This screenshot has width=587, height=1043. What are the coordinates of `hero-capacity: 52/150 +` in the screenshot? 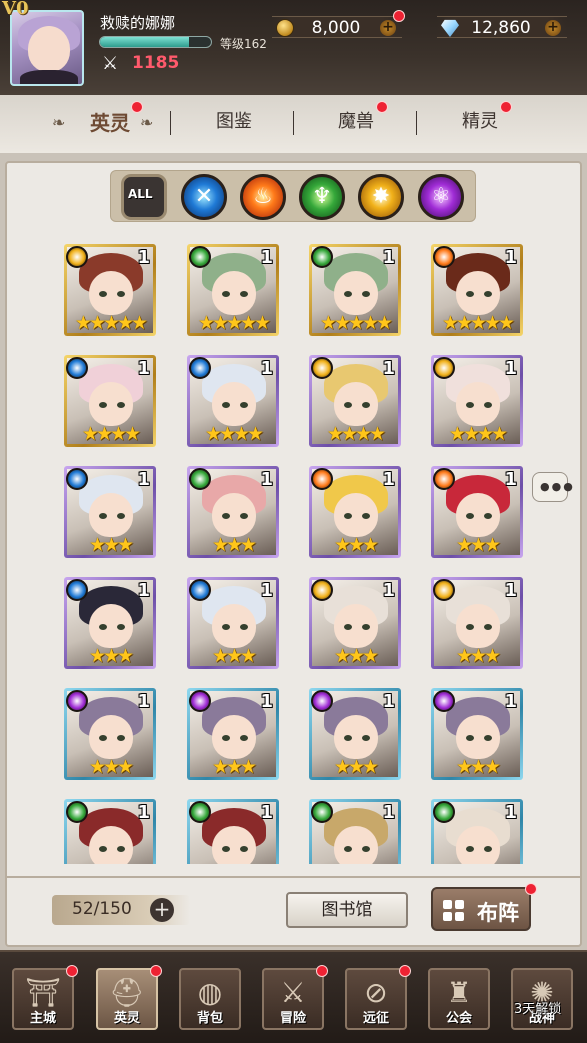 It's located at (121, 910).